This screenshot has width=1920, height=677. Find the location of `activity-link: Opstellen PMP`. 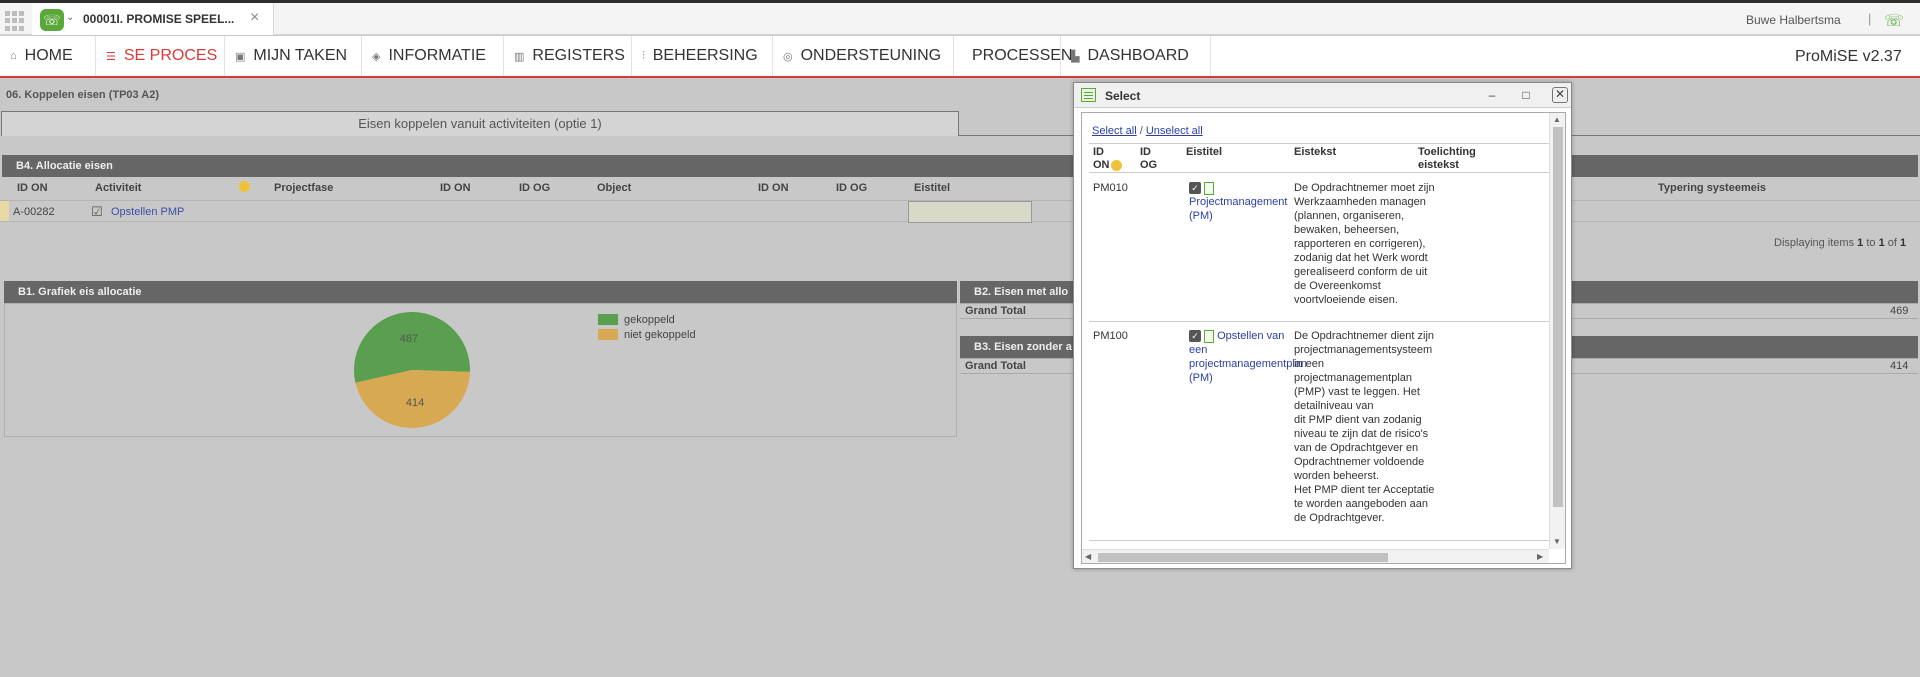

activity-link: Opstellen PMP is located at coordinates (147, 212).